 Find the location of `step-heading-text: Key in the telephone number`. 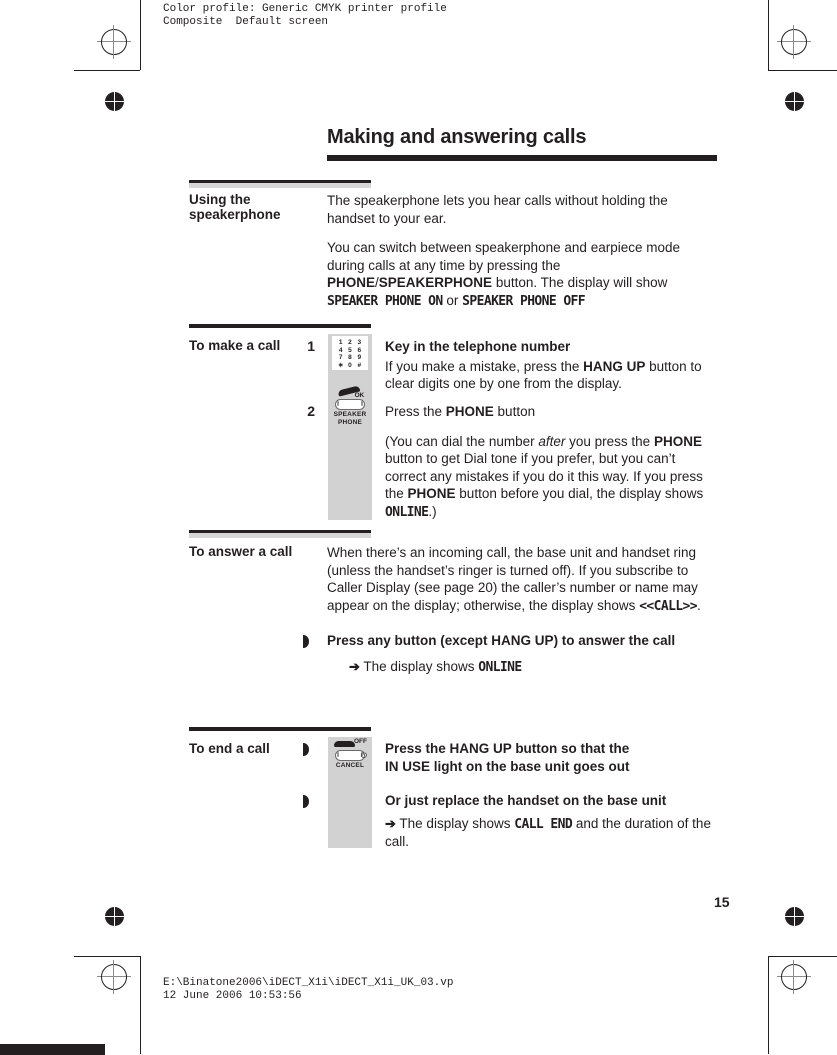

step-heading-text: Key in the telephone number is located at coordinates (478, 346).